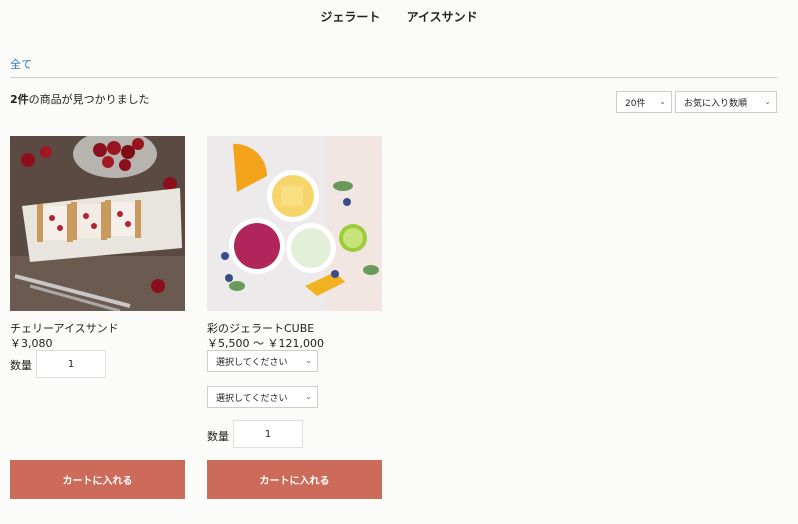 The image size is (798, 524). I want to click on product-image-gelato-cube, so click(294, 223).